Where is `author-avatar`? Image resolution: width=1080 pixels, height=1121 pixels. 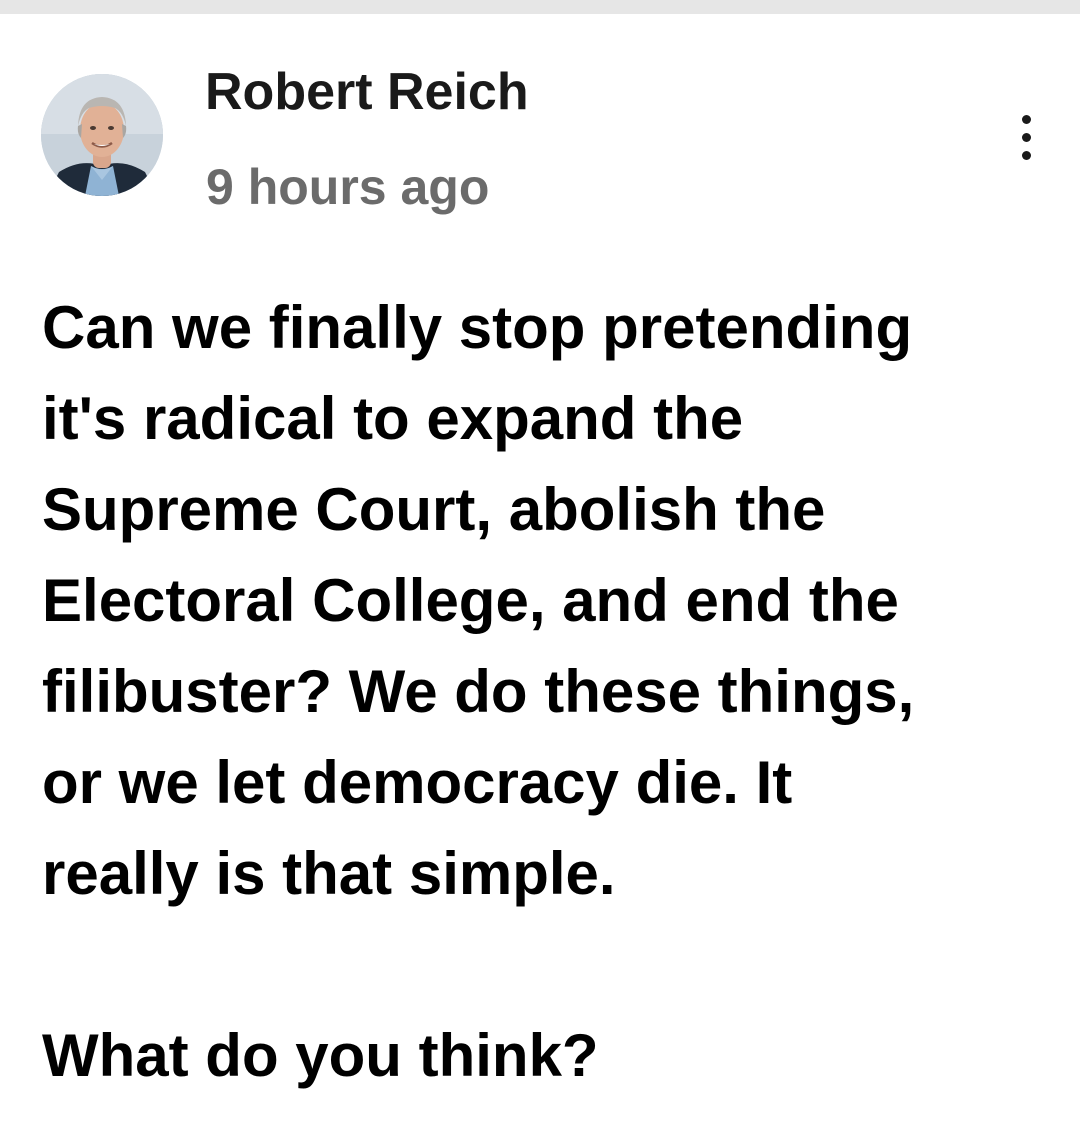
author-avatar is located at coordinates (102, 135).